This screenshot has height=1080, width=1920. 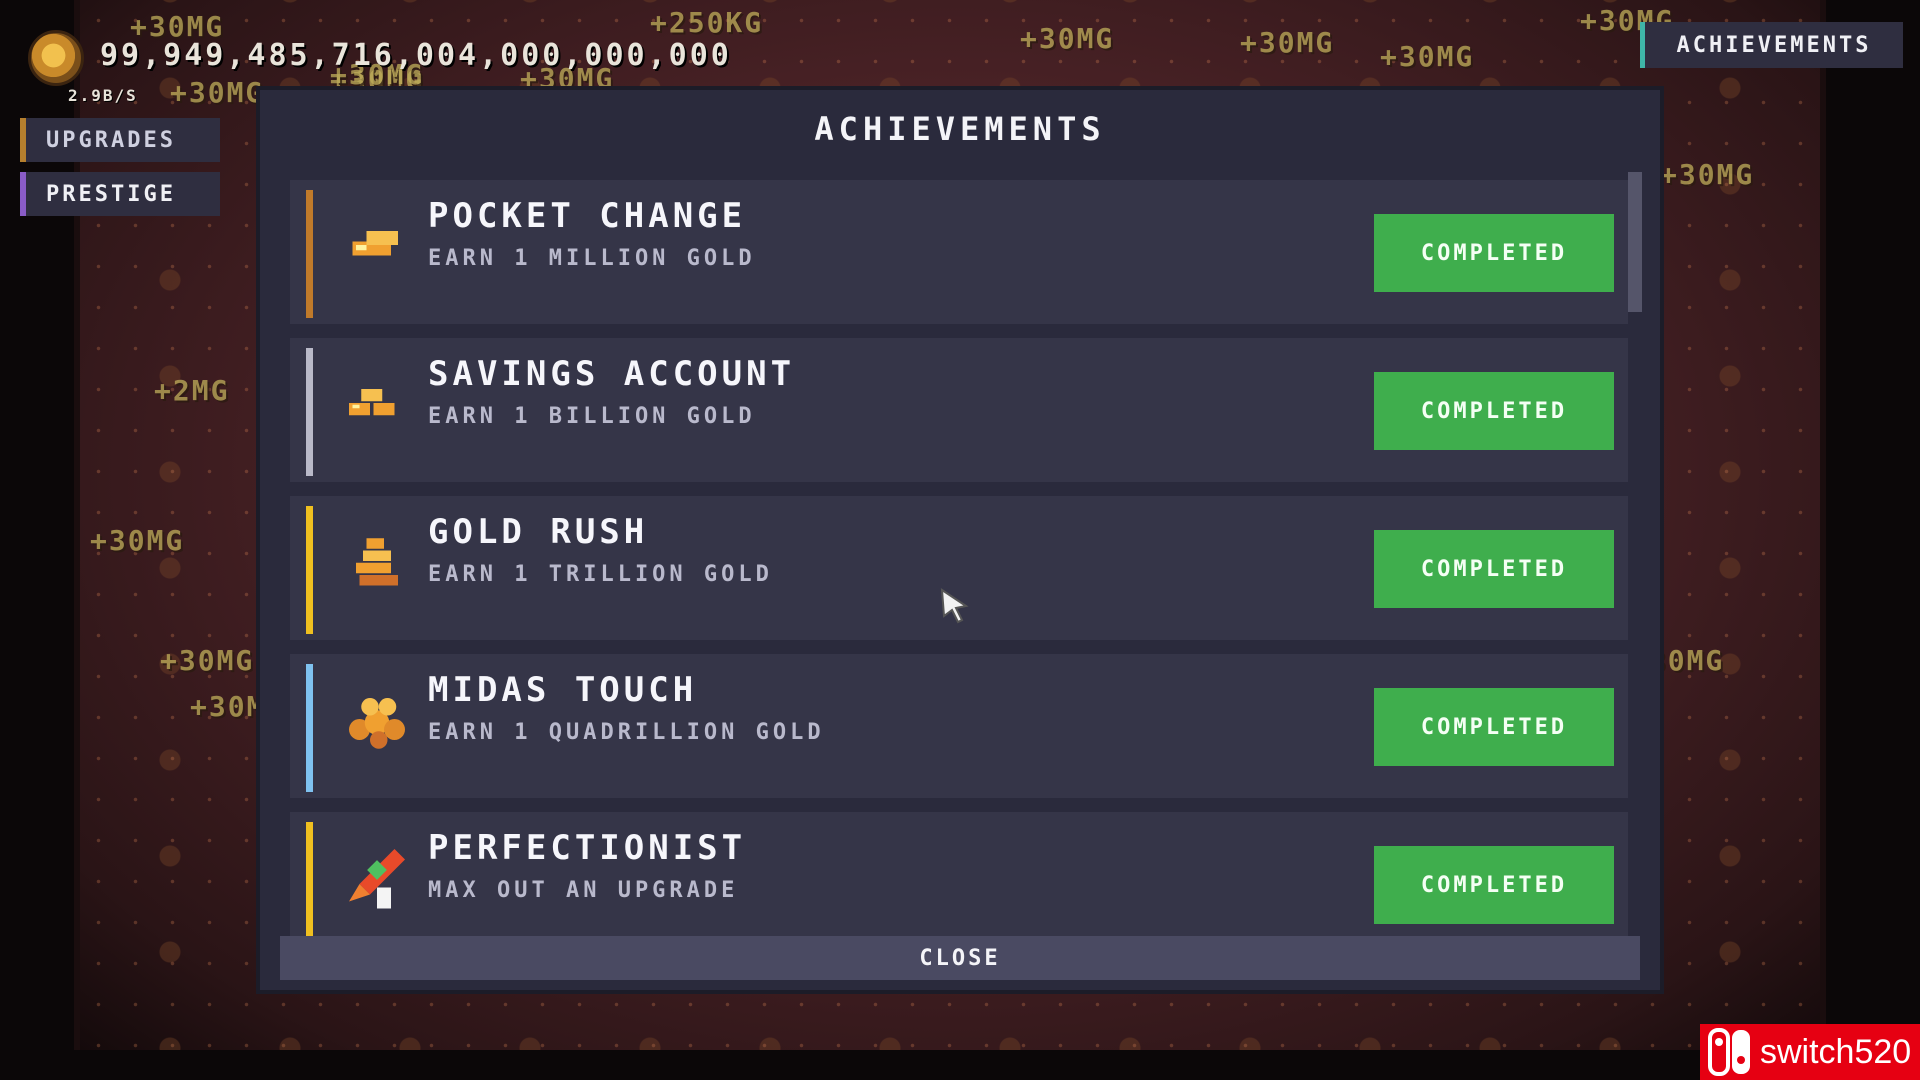 I want to click on upgrades-button: UPGRADES, so click(x=120, y=140).